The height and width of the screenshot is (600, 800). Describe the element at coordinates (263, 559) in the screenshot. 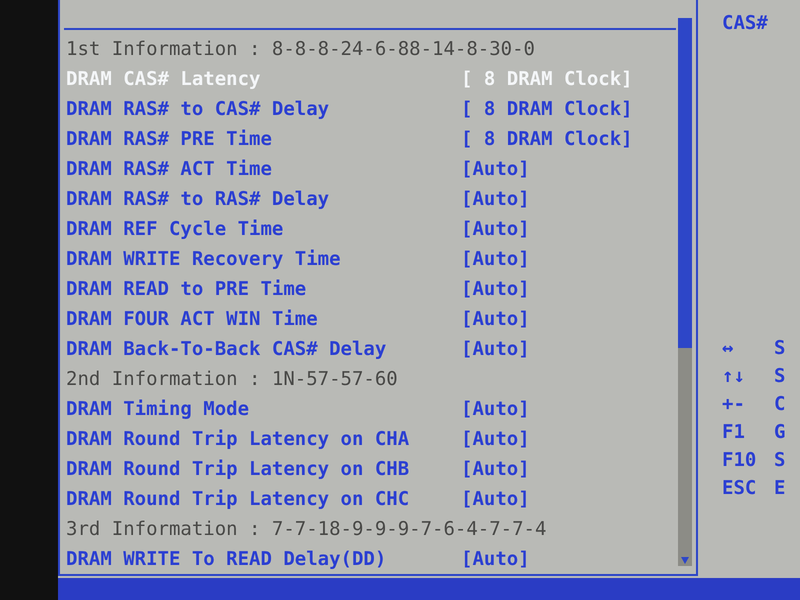

I see `setting-label: DRAM WRITE To READ Delay(DD)` at that location.